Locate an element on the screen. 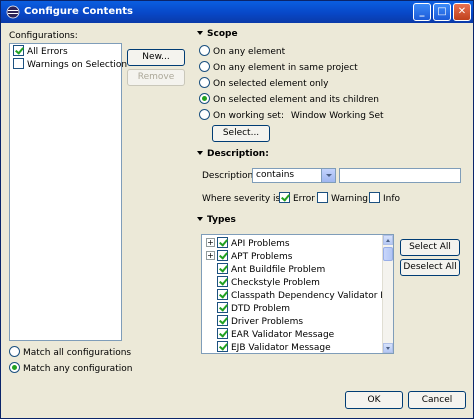  types-tree-item: Classpath Dependency Validator Mess is located at coordinates (300, 296).